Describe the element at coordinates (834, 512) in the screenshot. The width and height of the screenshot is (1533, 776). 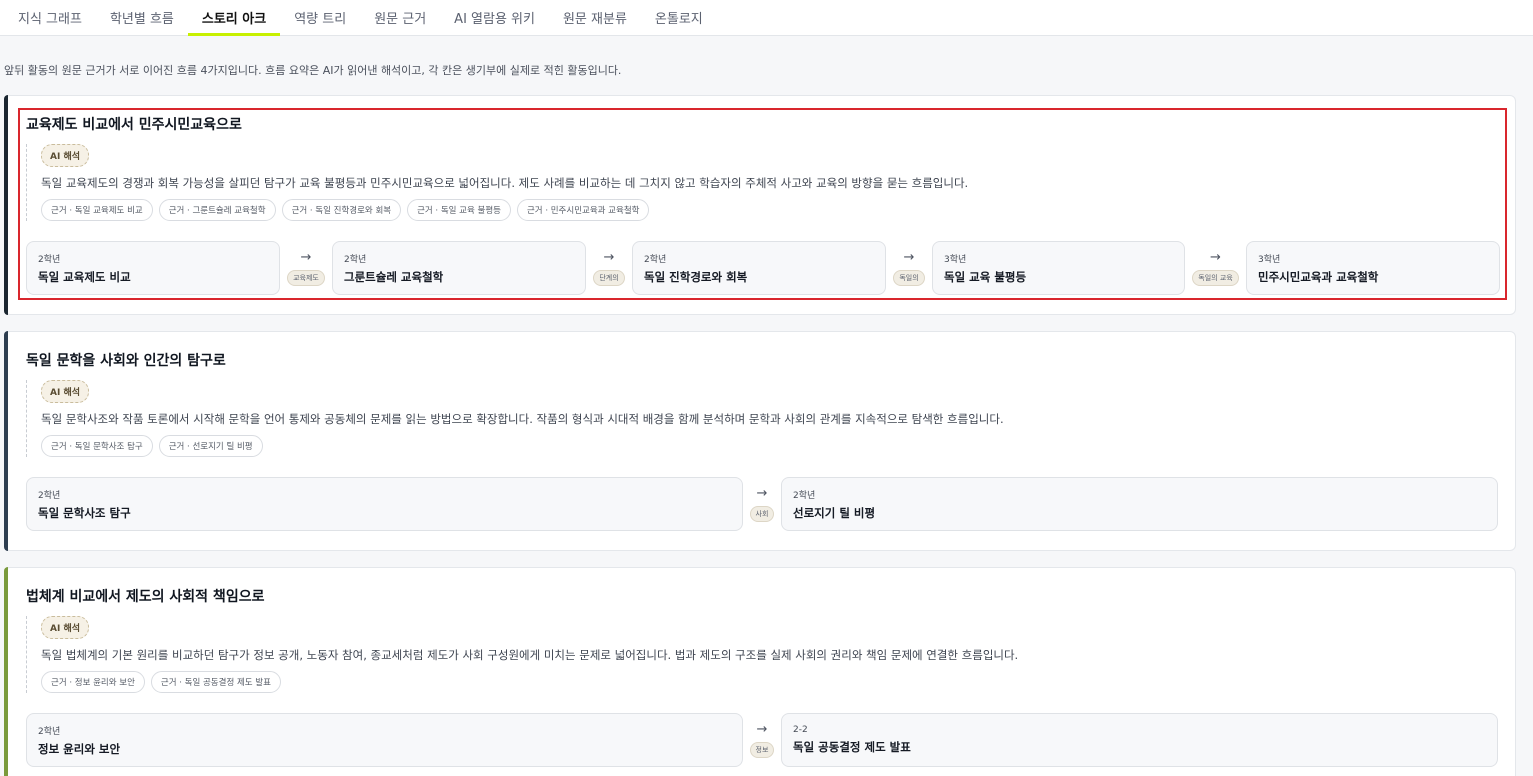
I see `step-title: 선로지기 틸 비평` at that location.